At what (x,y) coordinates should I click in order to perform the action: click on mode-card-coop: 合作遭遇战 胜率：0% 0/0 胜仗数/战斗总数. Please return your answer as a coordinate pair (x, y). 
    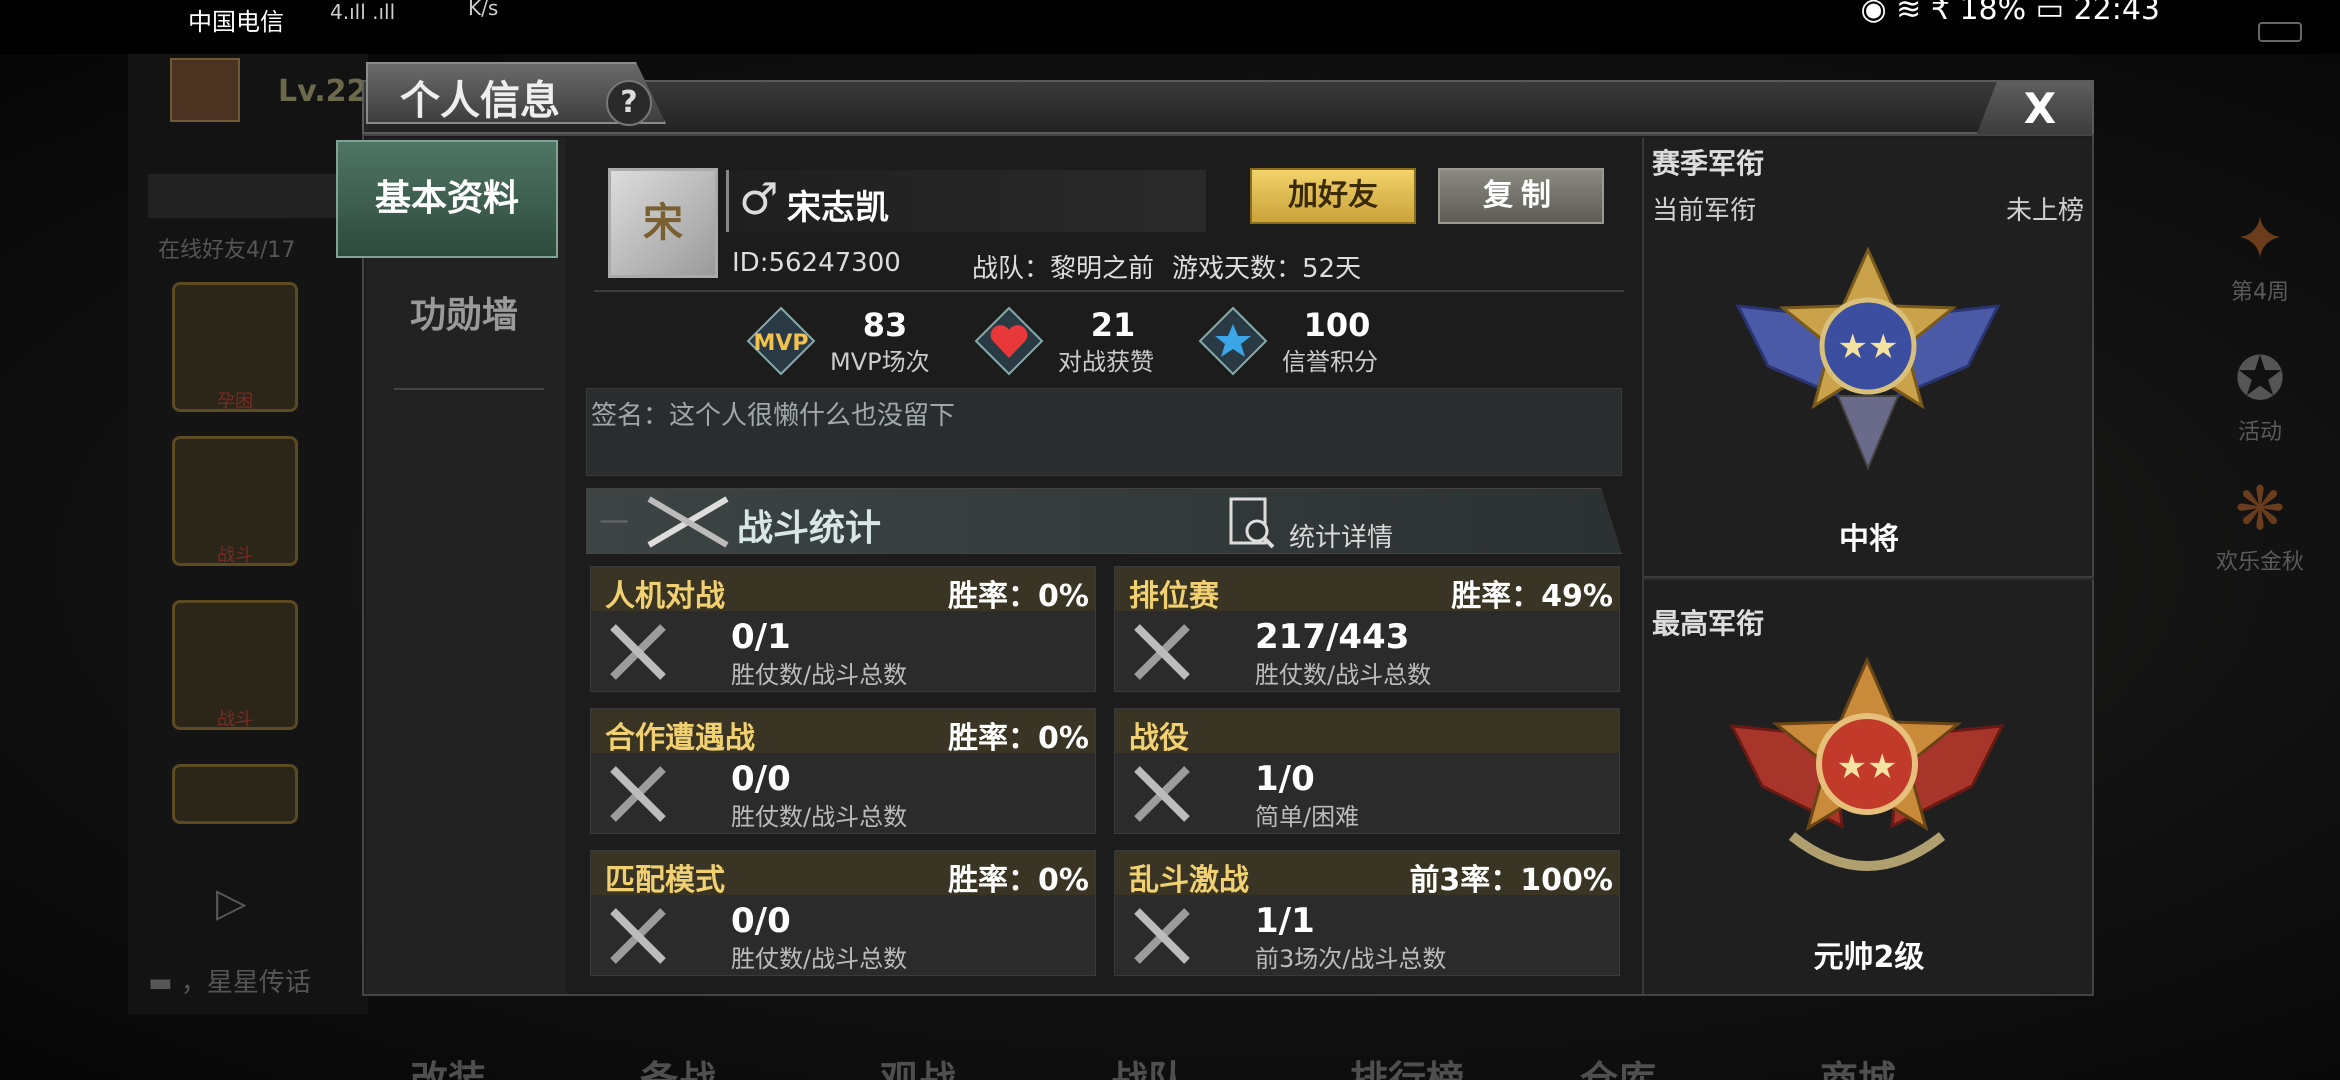
    Looking at the image, I should click on (843, 771).